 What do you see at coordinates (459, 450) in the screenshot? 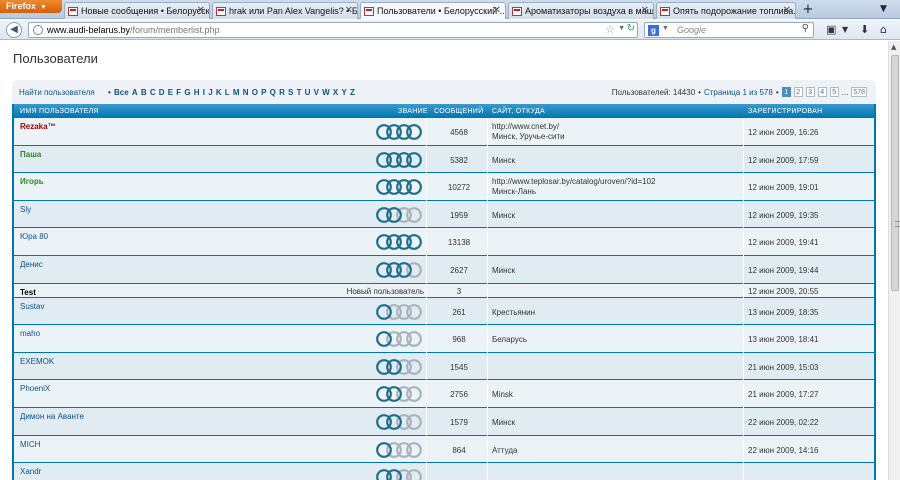
I see `posts-count-link: 864` at bounding box center [459, 450].